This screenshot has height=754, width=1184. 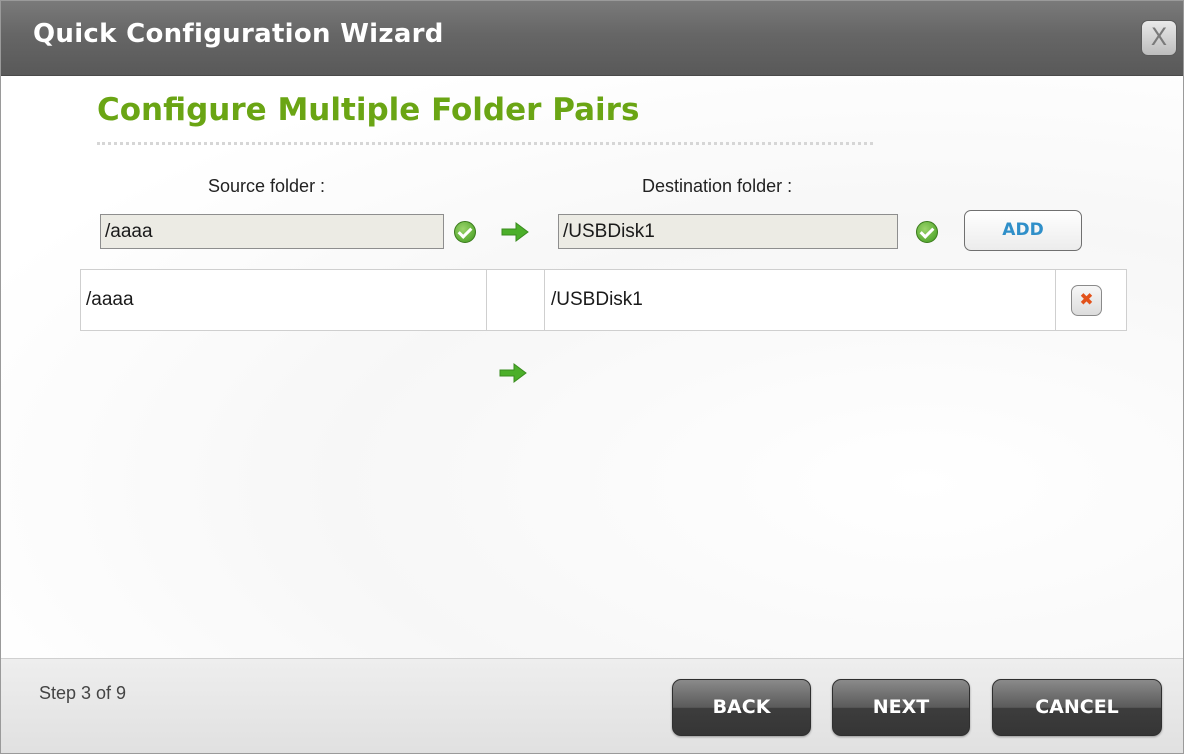 I want to click on cancel-button: CANCEL, so click(x=1077, y=707).